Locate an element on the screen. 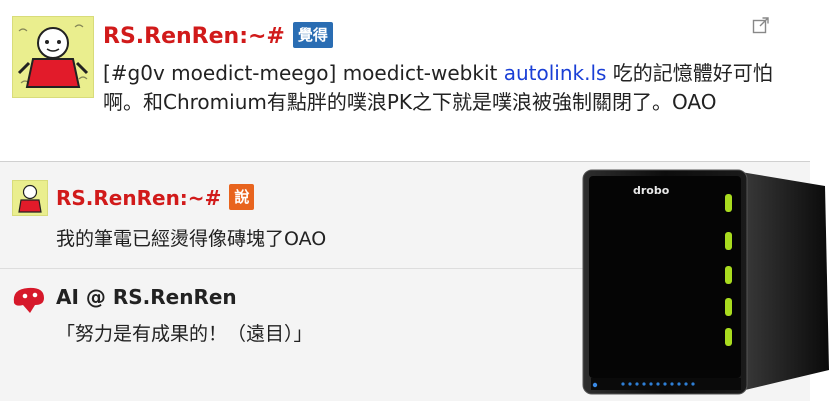 This screenshot has height=404, width=838. response-avatar is located at coordinates (30, 198).